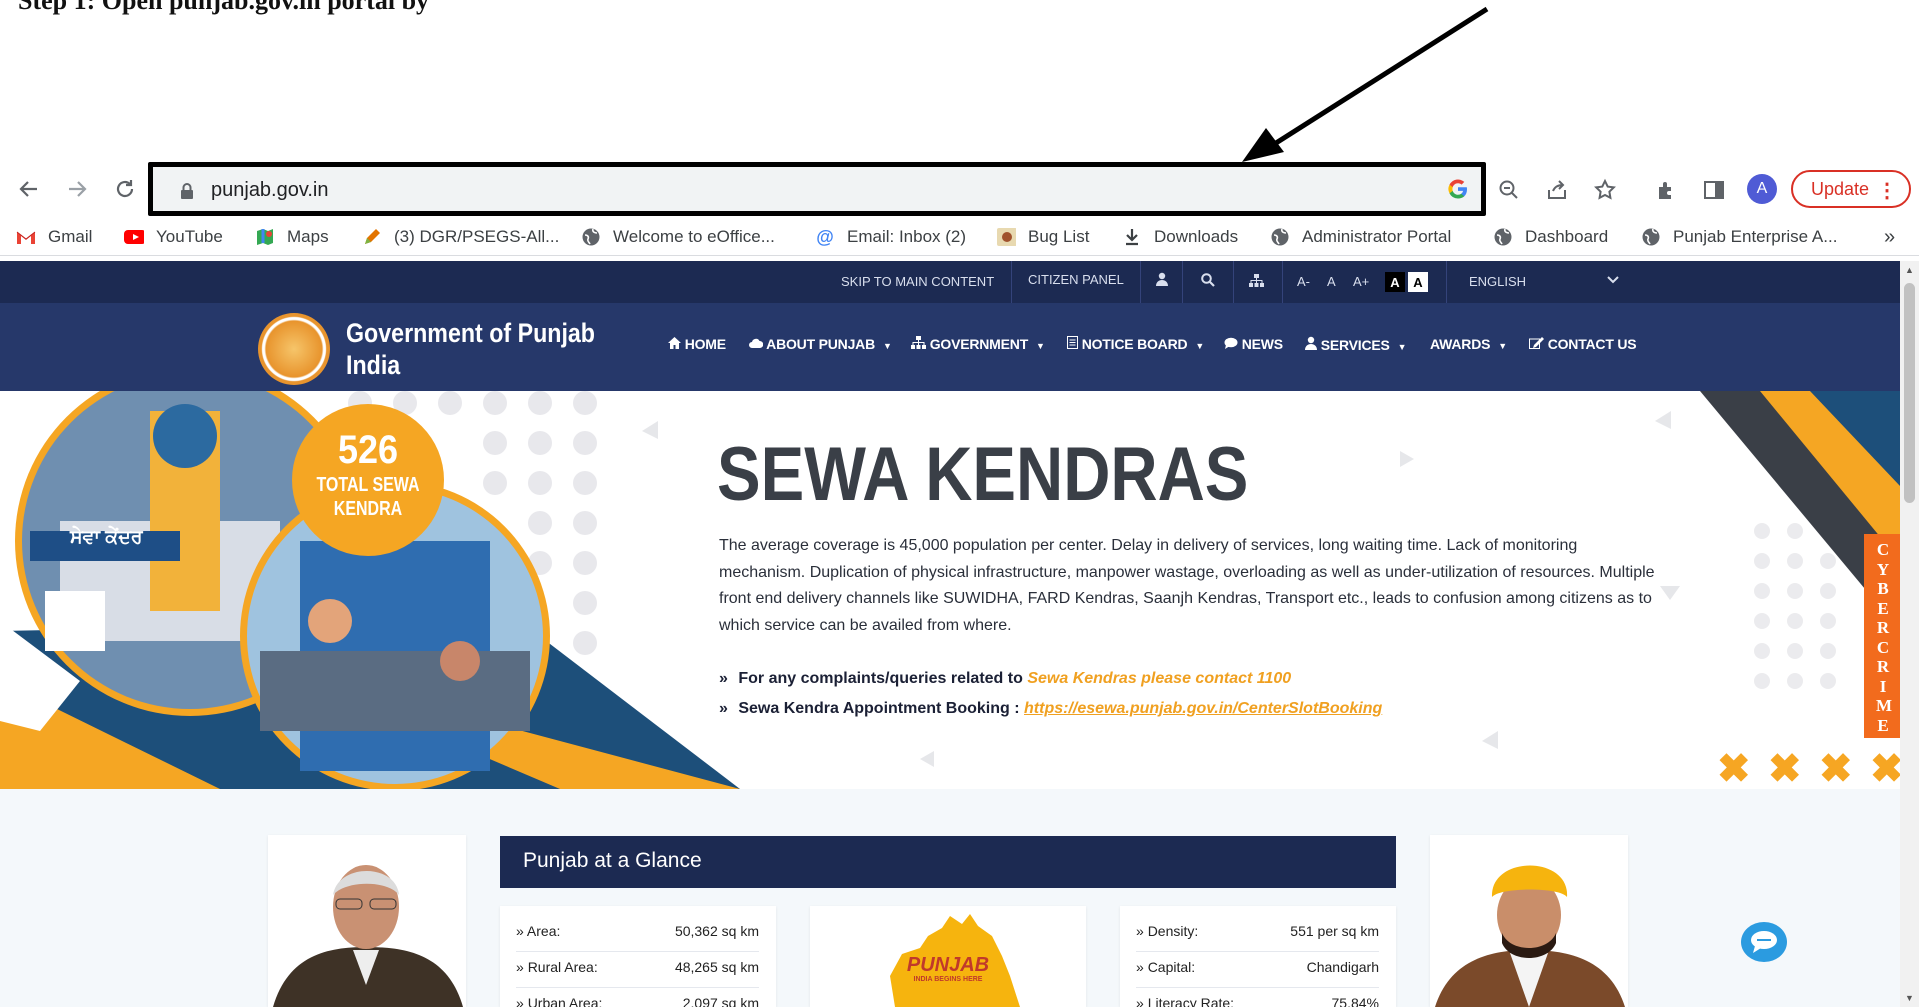 The height and width of the screenshot is (1007, 1919). Describe the element at coordinates (1909, 393) in the screenshot. I see `scrollbar-thumb` at that location.